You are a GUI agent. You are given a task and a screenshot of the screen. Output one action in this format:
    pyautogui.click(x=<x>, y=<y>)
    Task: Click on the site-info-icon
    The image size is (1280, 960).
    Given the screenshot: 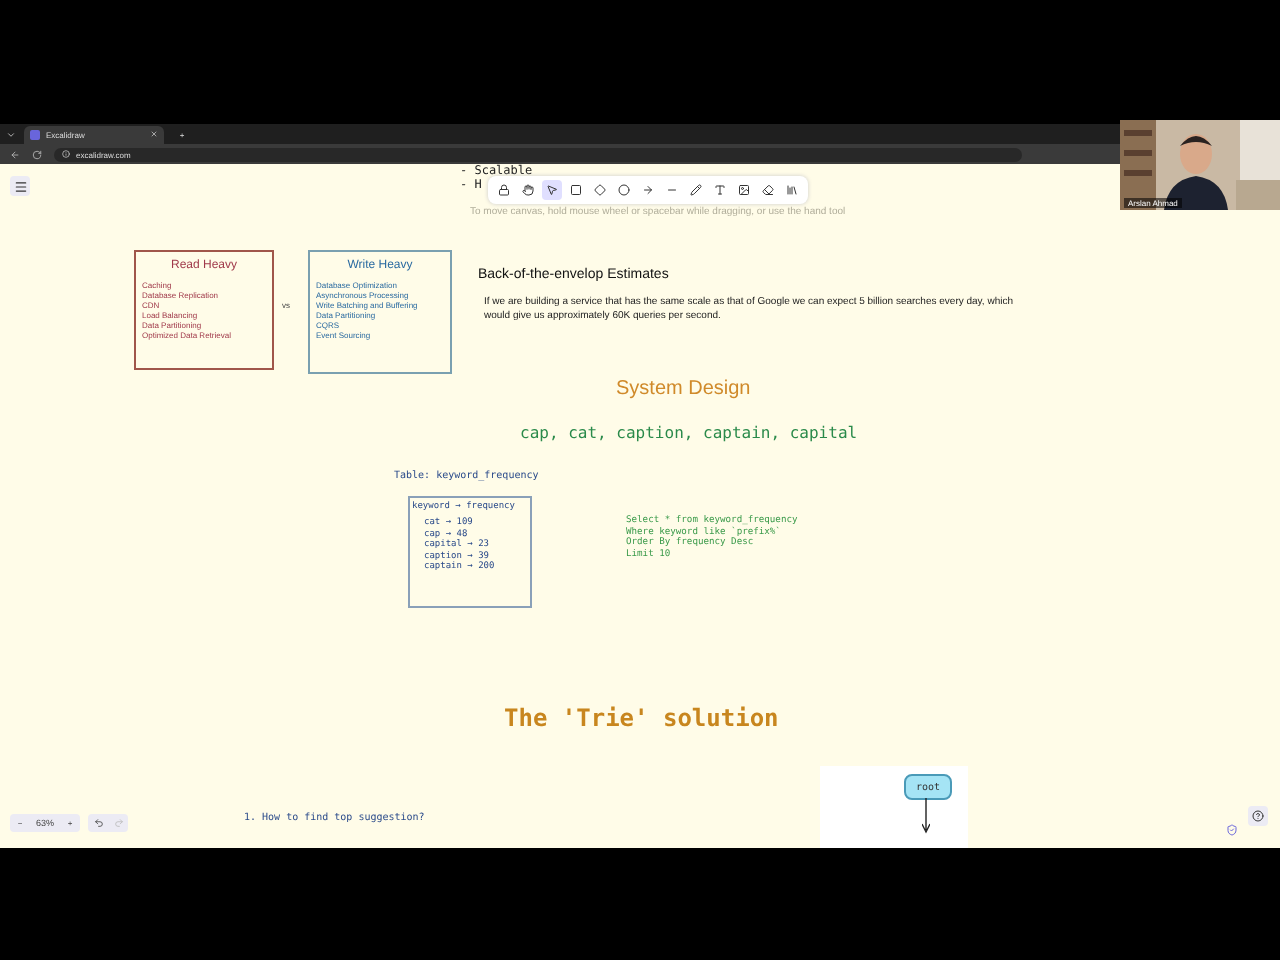 What is the action you would take?
    pyautogui.click(x=66, y=154)
    